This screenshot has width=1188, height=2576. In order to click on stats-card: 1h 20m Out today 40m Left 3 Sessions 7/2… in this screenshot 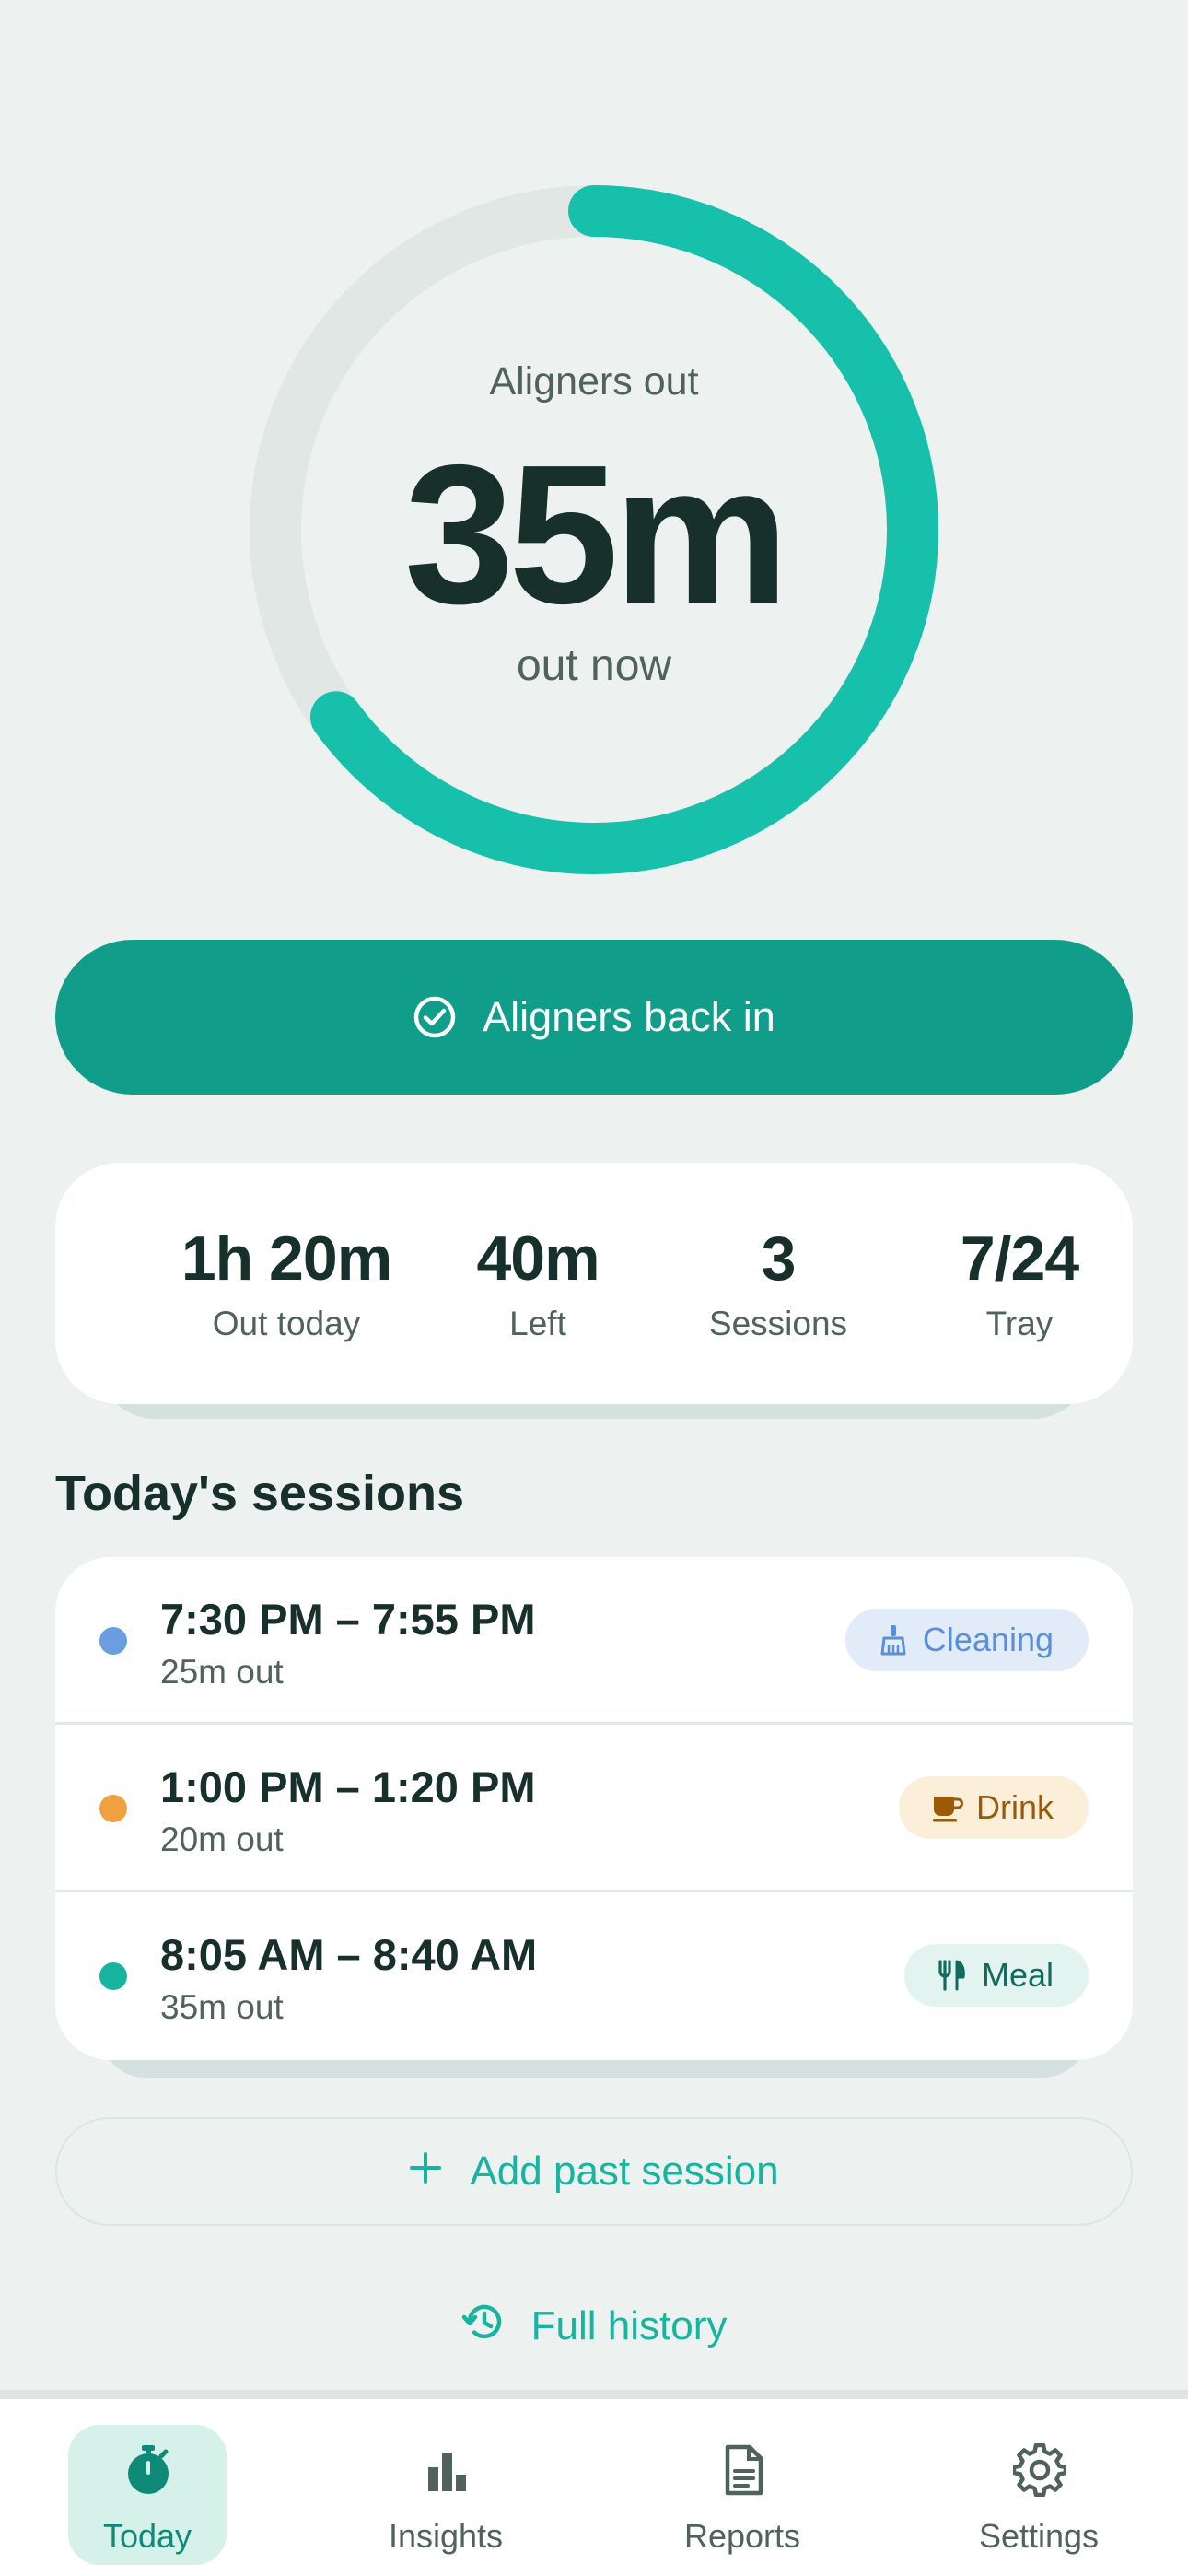, I will do `click(594, 1283)`.